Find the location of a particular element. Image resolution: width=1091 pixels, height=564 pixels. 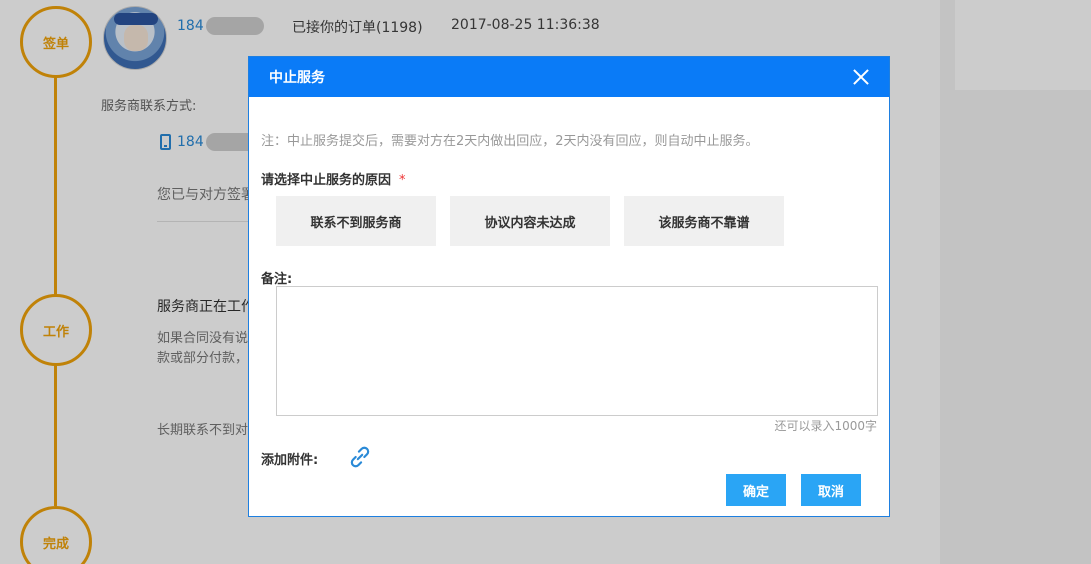

dialog-title: 中止服务 is located at coordinates (297, 78).